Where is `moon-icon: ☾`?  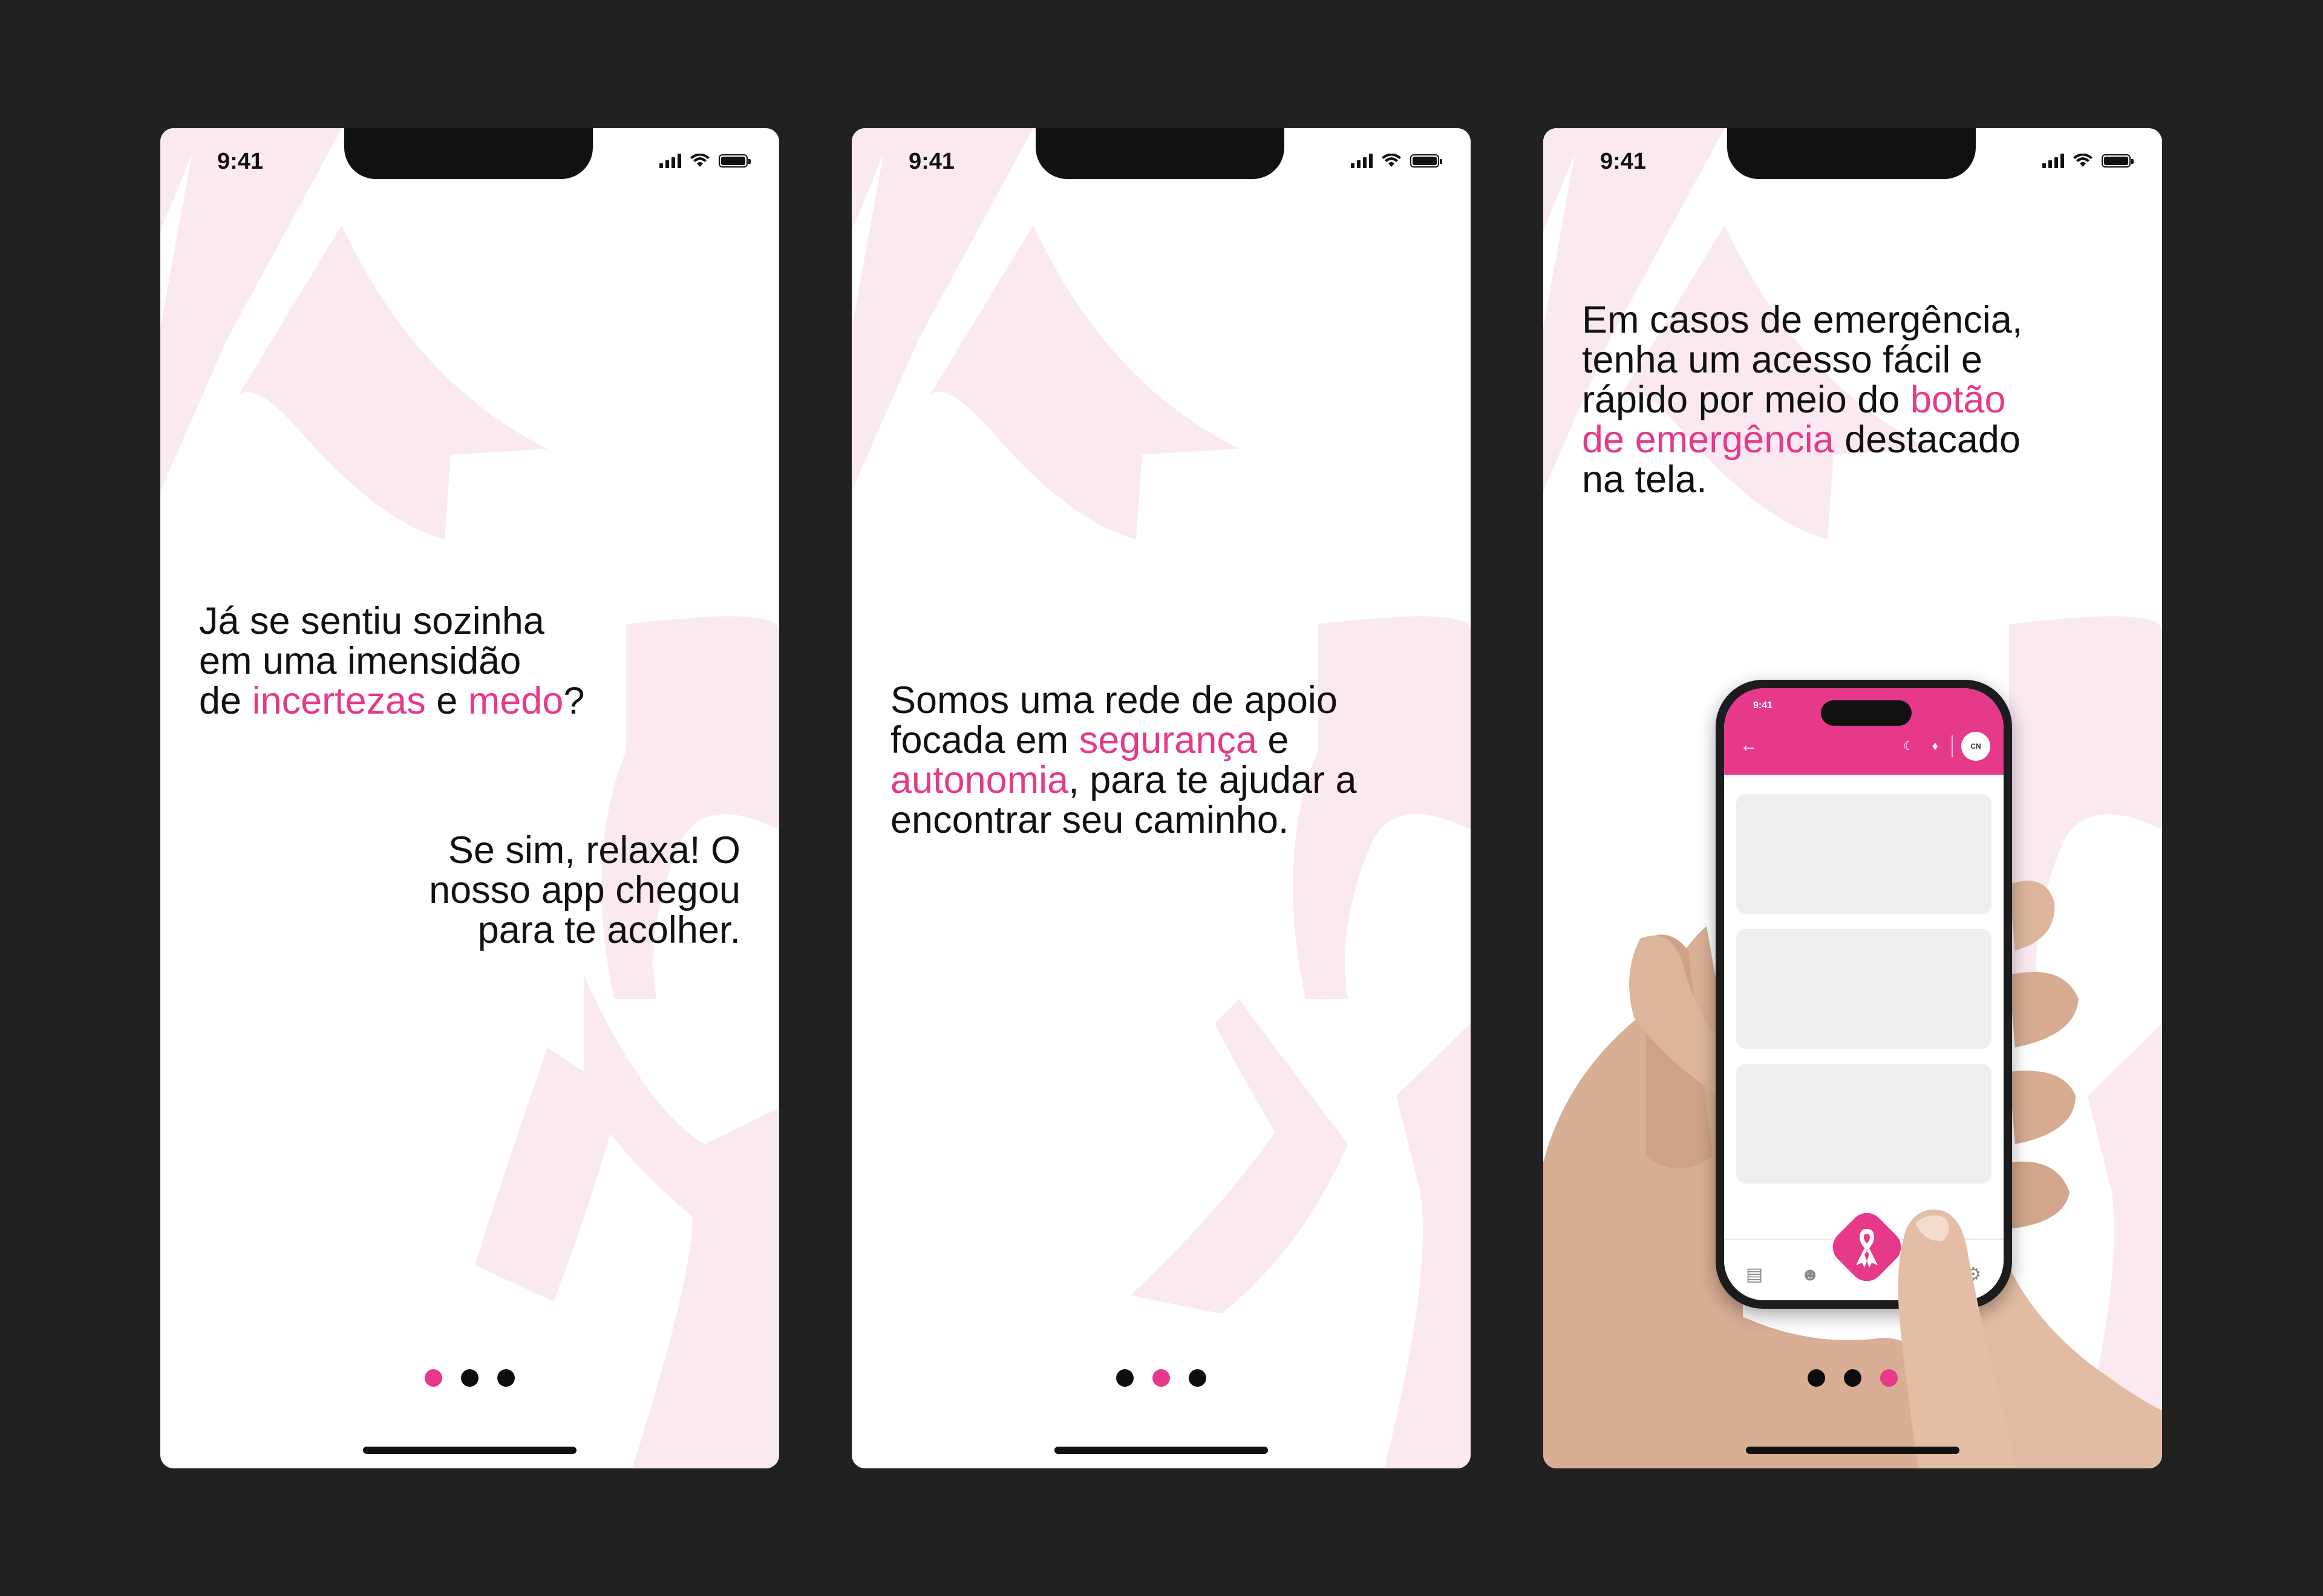 moon-icon: ☾ is located at coordinates (1909, 746).